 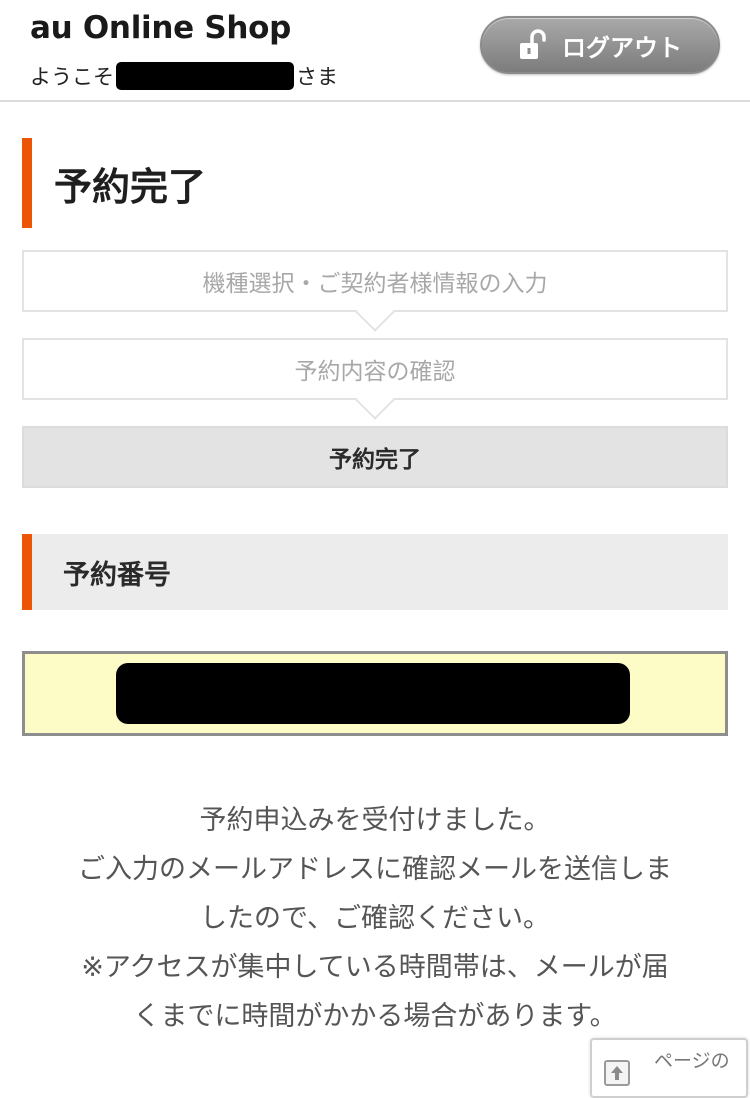 What do you see at coordinates (617, 1073) in the screenshot?
I see `arrow-up-icon` at bounding box center [617, 1073].